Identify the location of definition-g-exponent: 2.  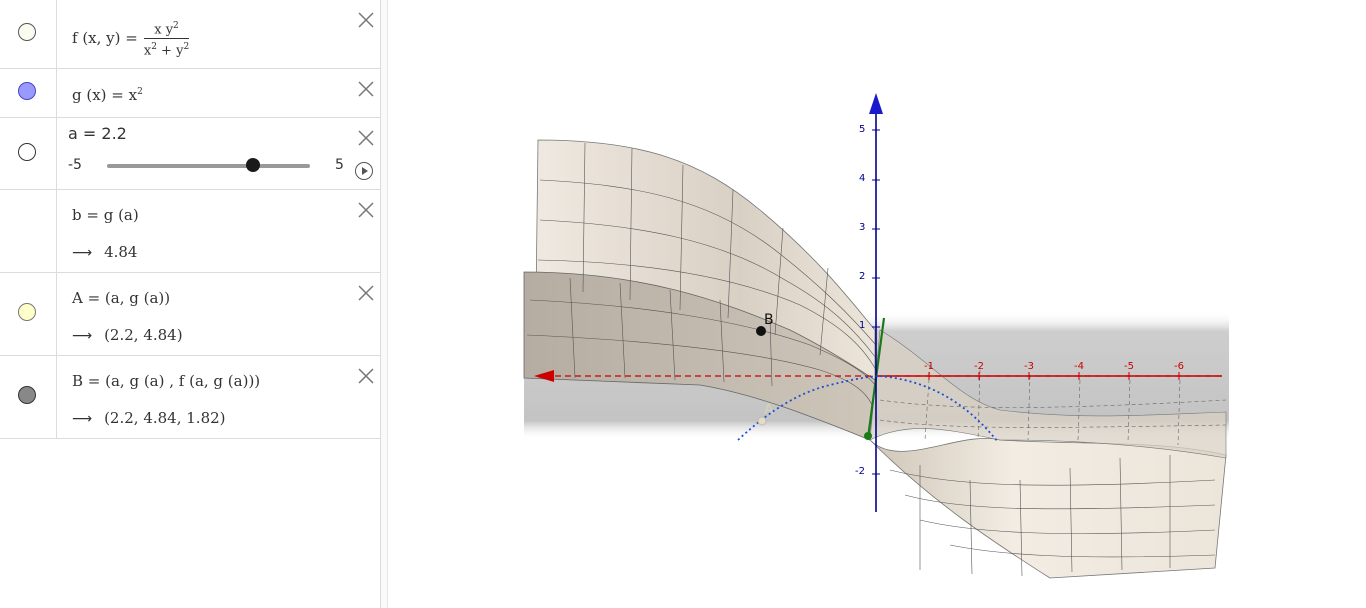
(140, 92).